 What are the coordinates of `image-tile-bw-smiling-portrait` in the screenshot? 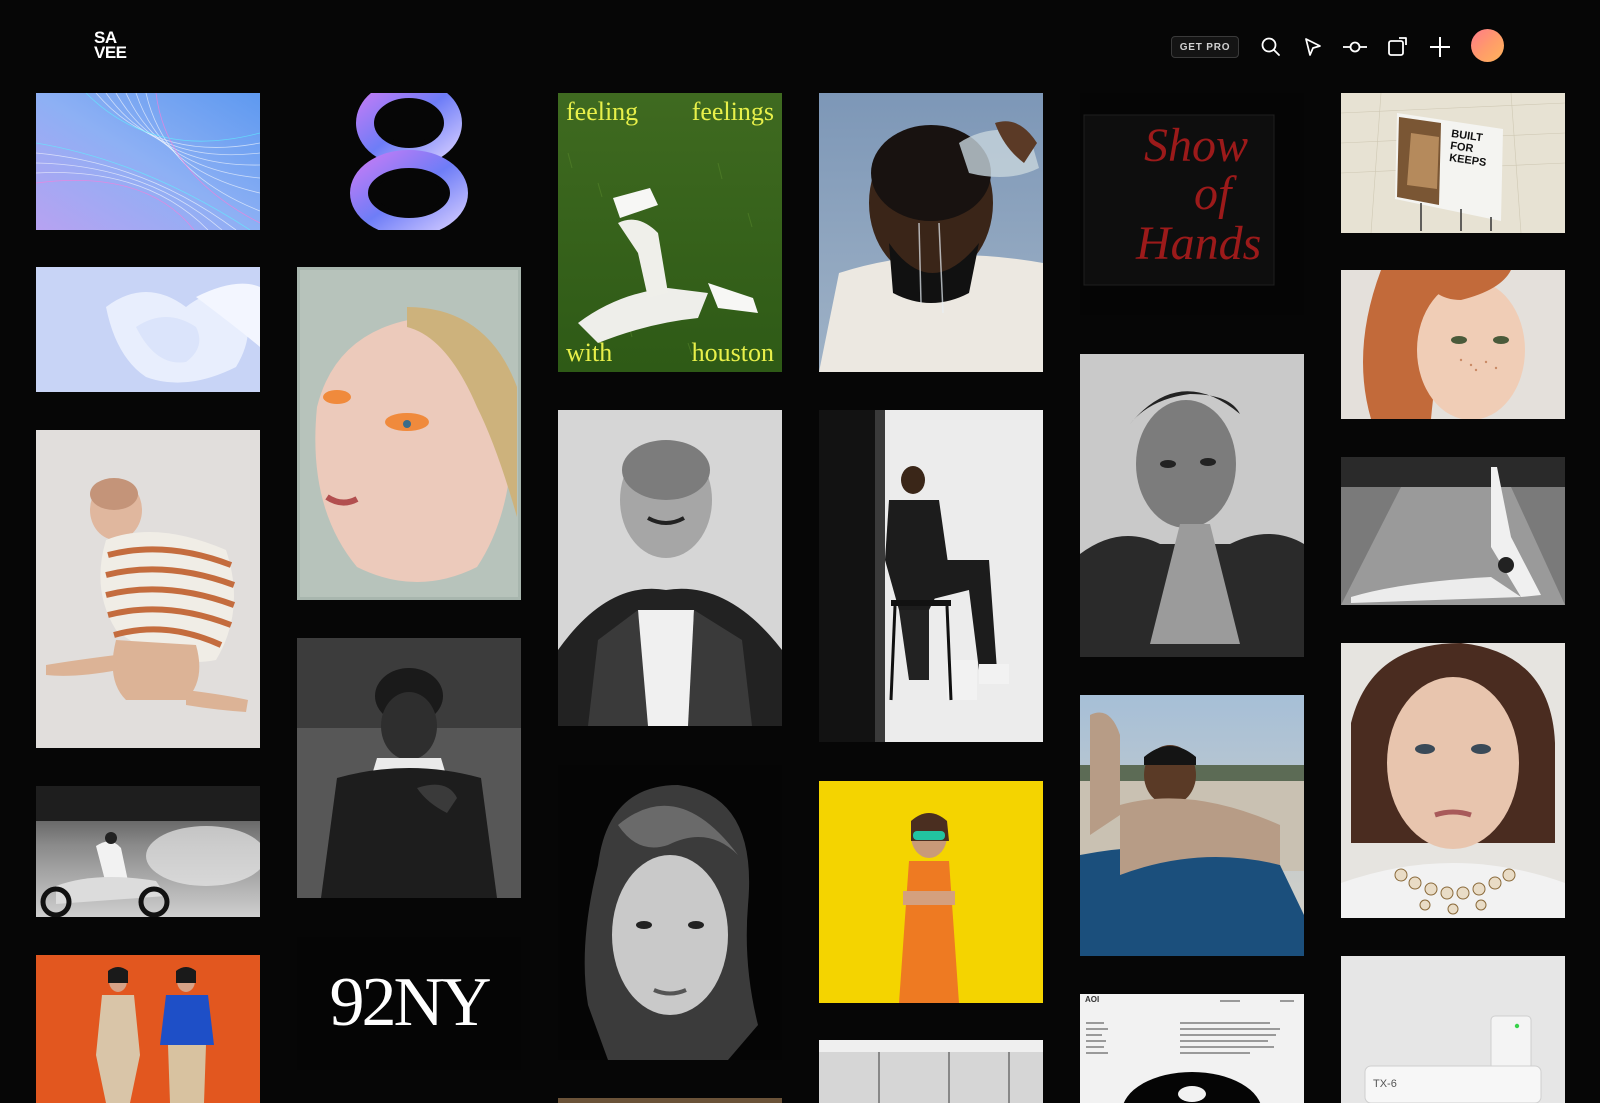 It's located at (670, 568).